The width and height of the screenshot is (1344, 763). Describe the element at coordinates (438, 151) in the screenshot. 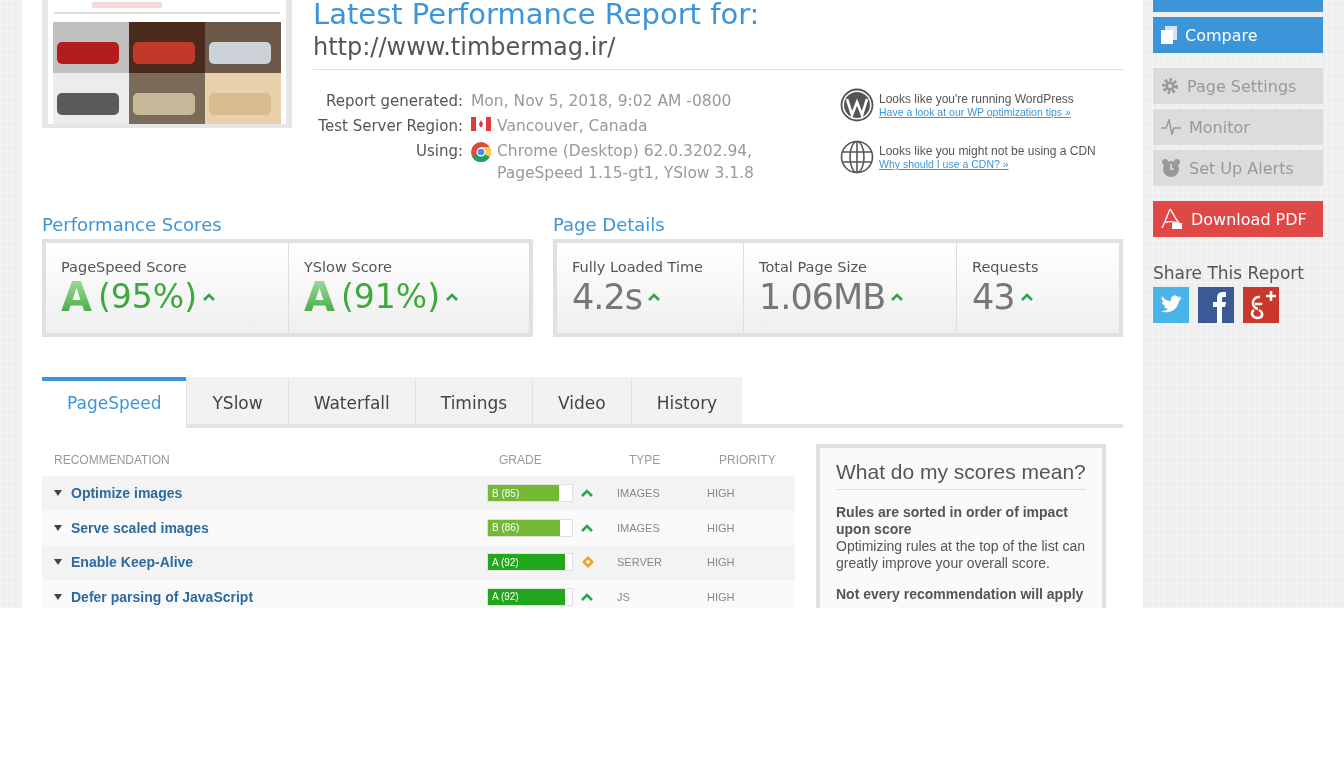

I see `detail-label: Using:` at that location.